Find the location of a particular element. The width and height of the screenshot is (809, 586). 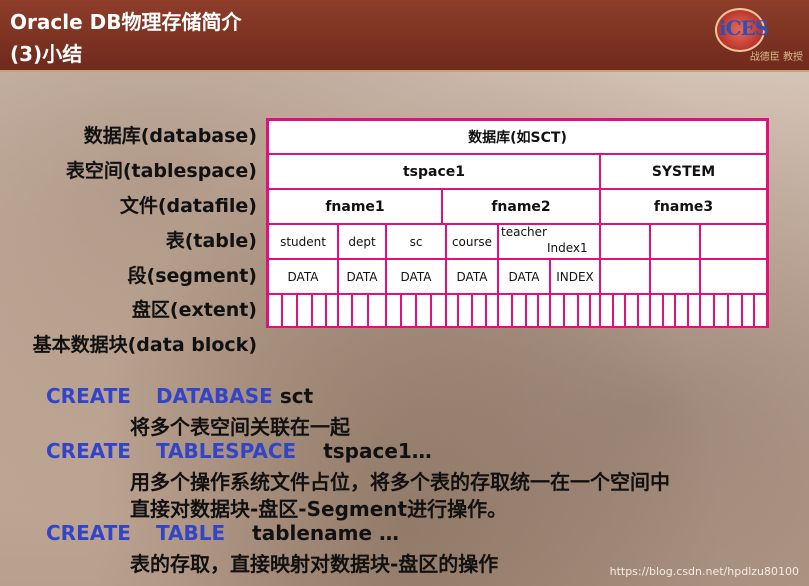

label-table: 表(table) is located at coordinates (211, 241).